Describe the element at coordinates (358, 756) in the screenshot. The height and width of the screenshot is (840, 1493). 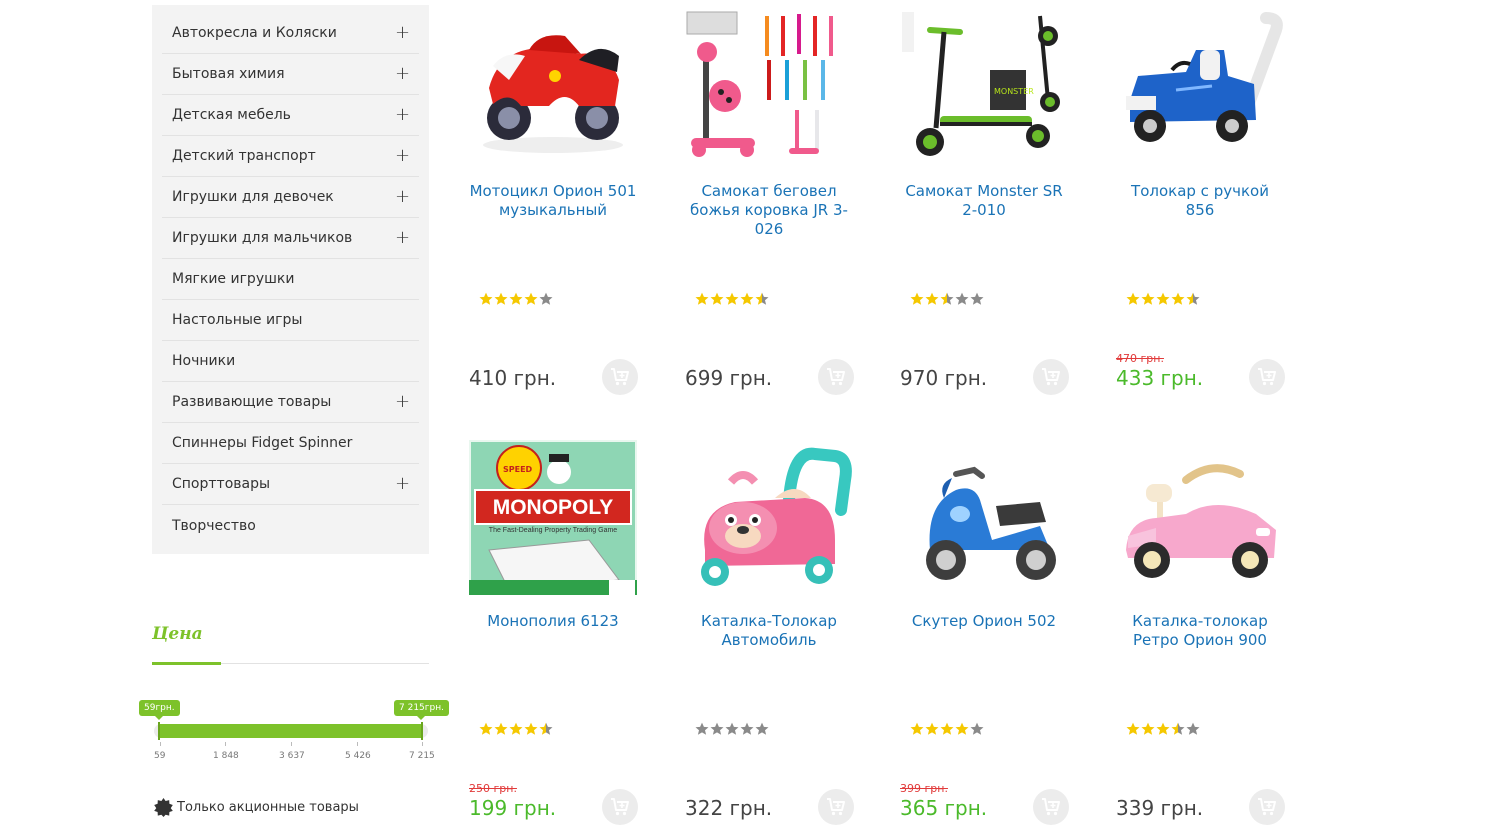
I see `price-scale-label: 5 426` at that location.